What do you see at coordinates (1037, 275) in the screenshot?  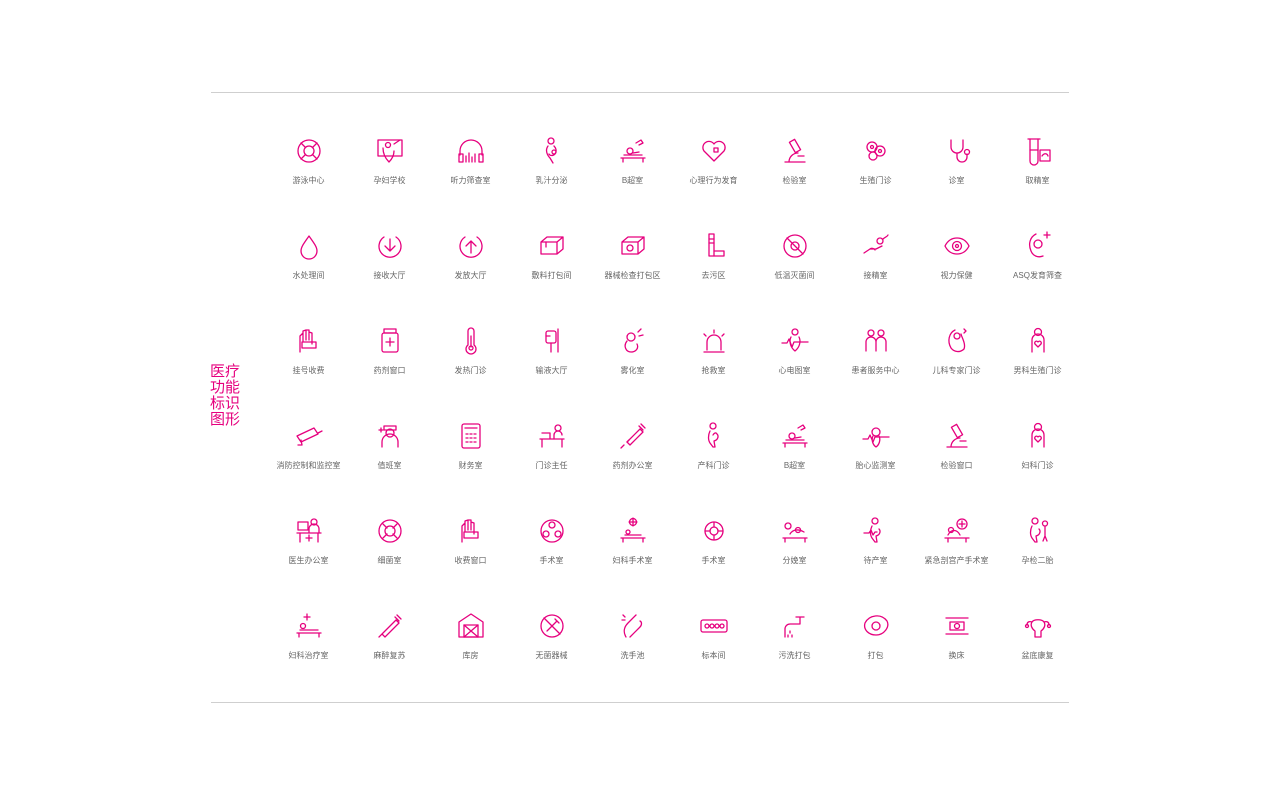 I see `icon-label: ASQ发育筛查` at bounding box center [1037, 275].